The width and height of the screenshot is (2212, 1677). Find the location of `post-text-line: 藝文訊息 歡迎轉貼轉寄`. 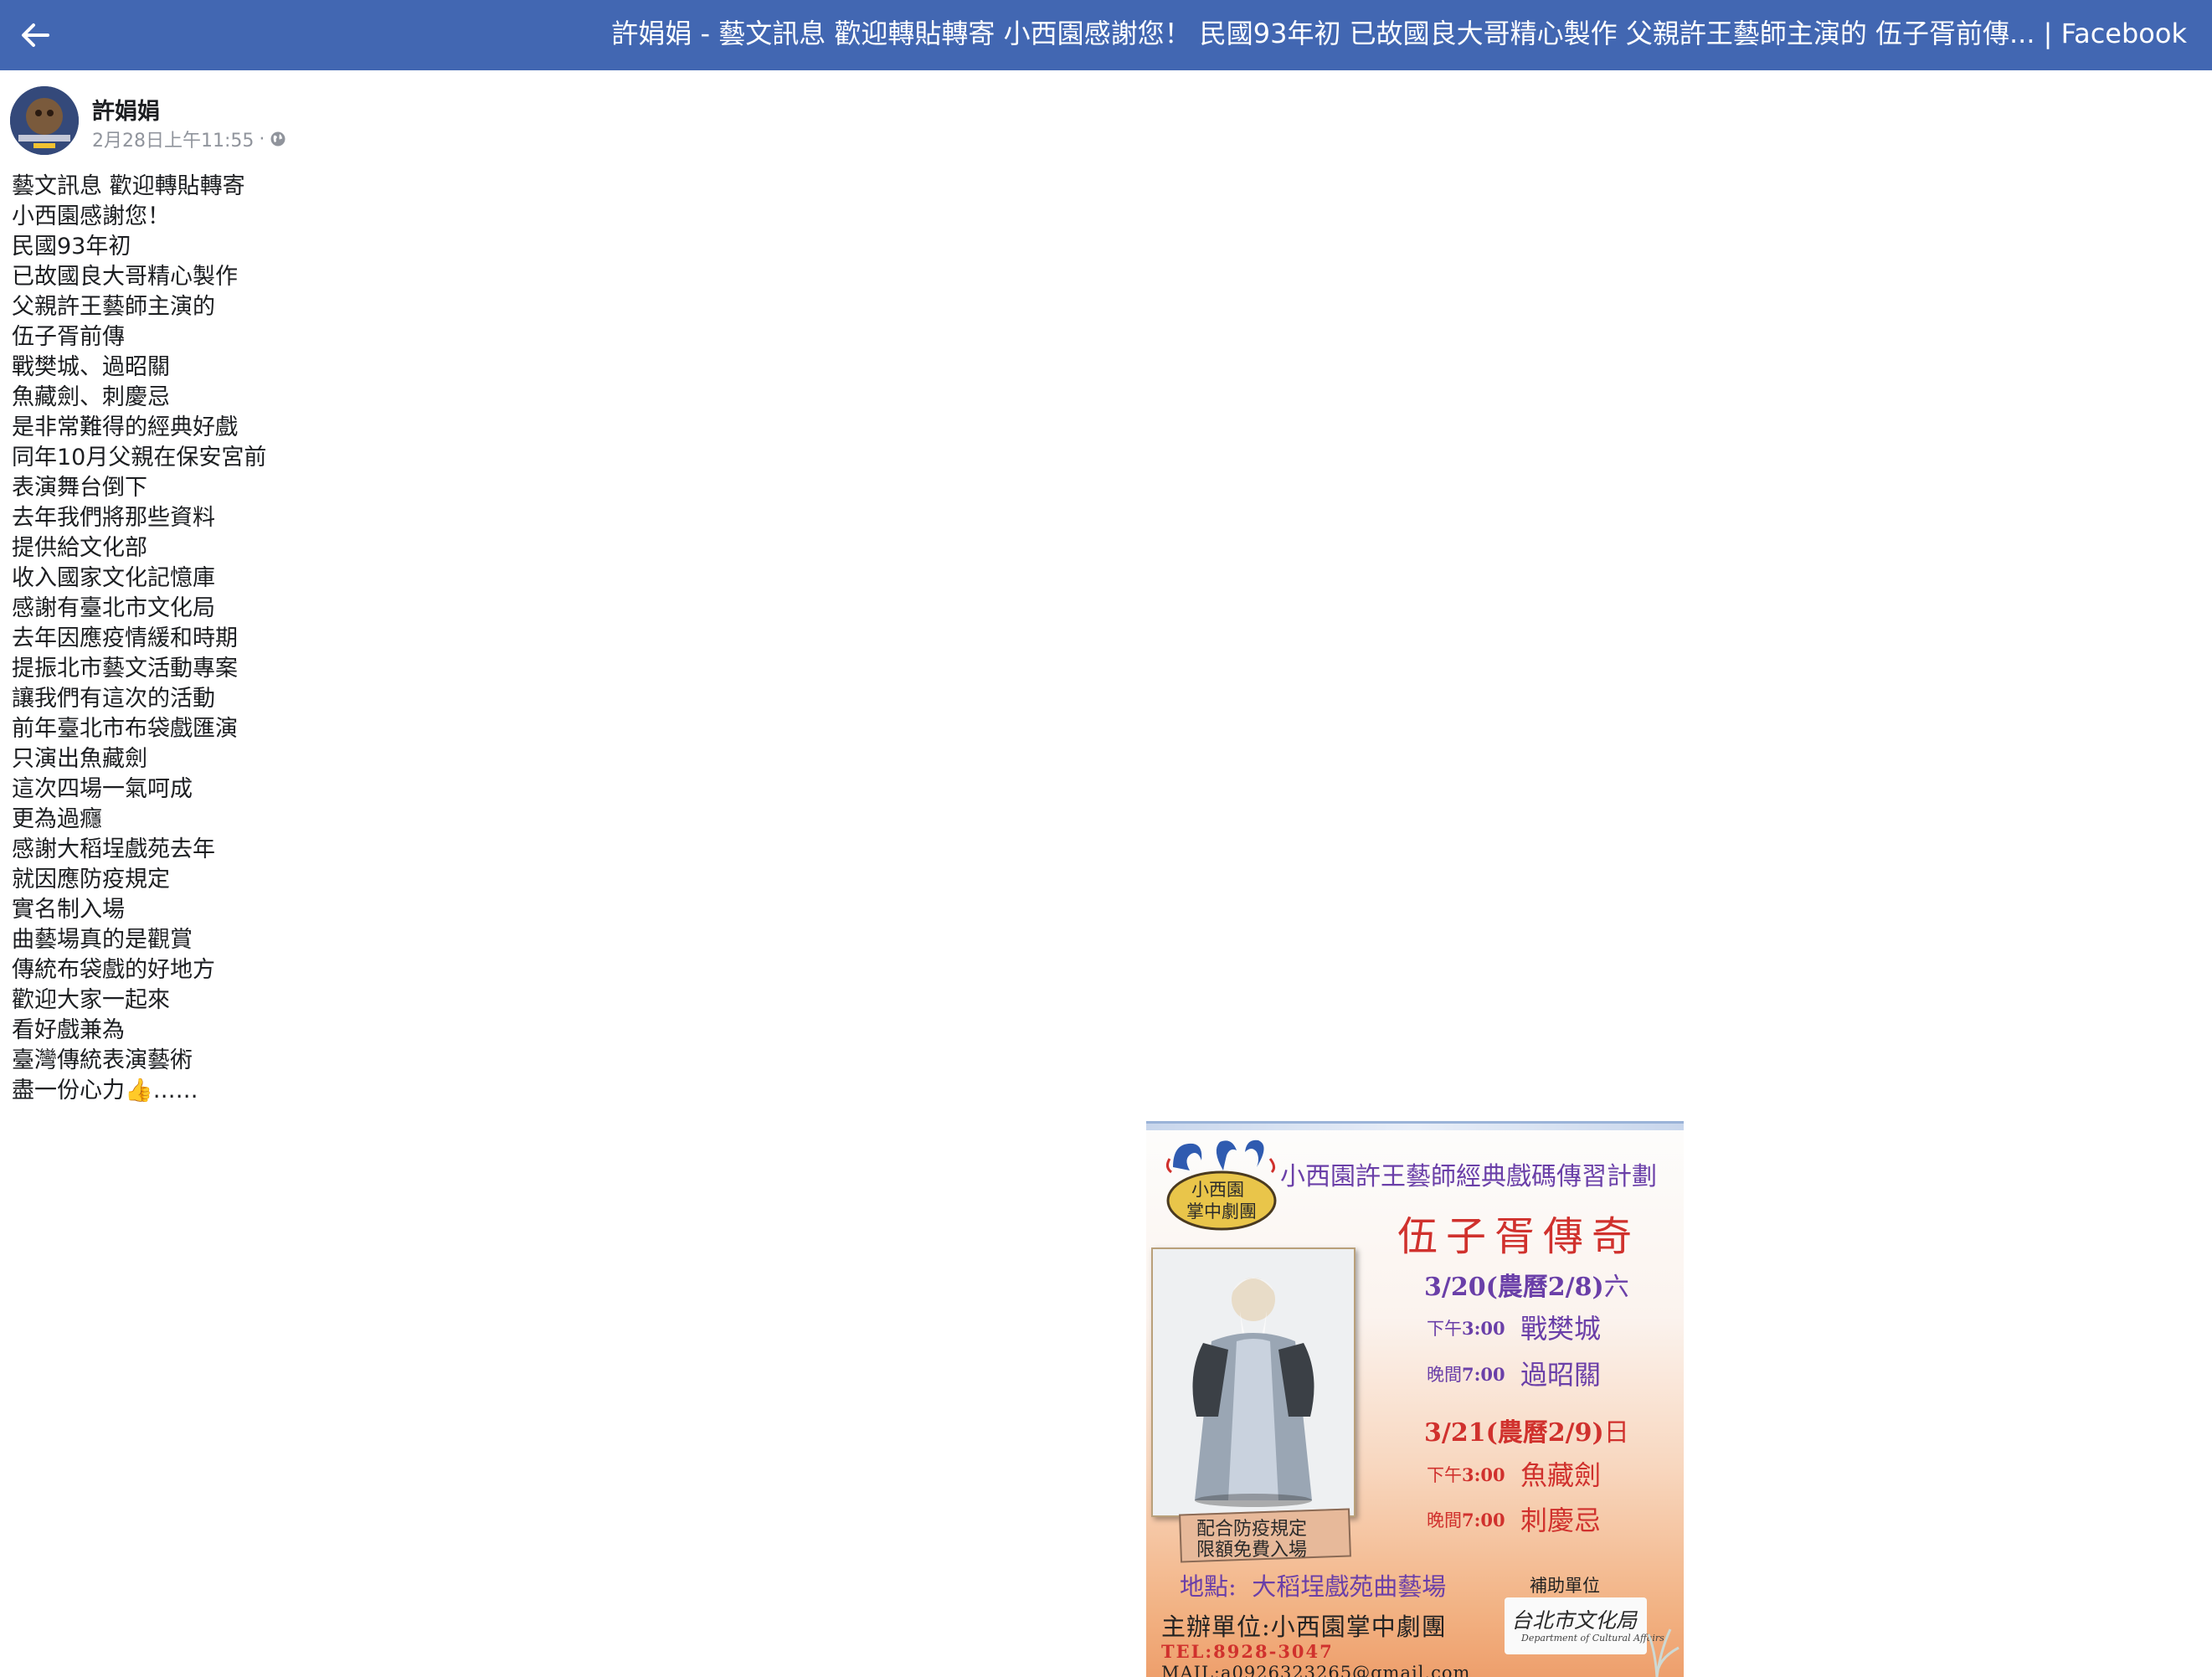

post-text-line: 藝文訊息 歡迎轉貼轉寄 is located at coordinates (128, 186).